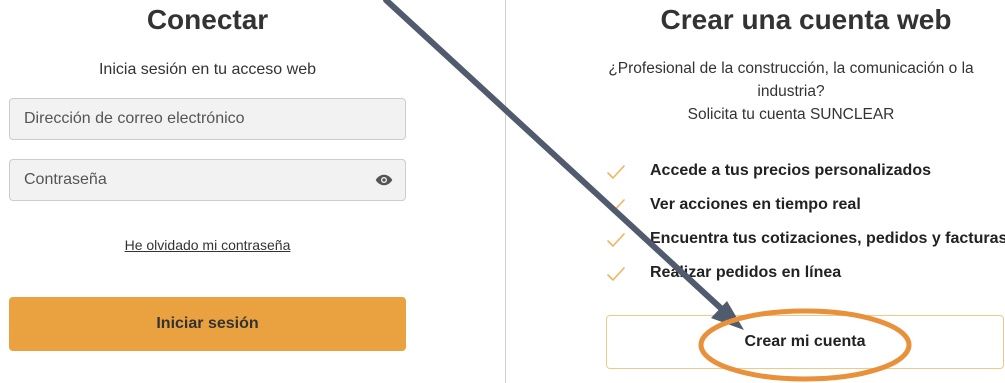 This screenshot has height=383, width=1005. Describe the element at coordinates (805, 342) in the screenshot. I see `create-account-button: Crear mi cuenta` at that location.